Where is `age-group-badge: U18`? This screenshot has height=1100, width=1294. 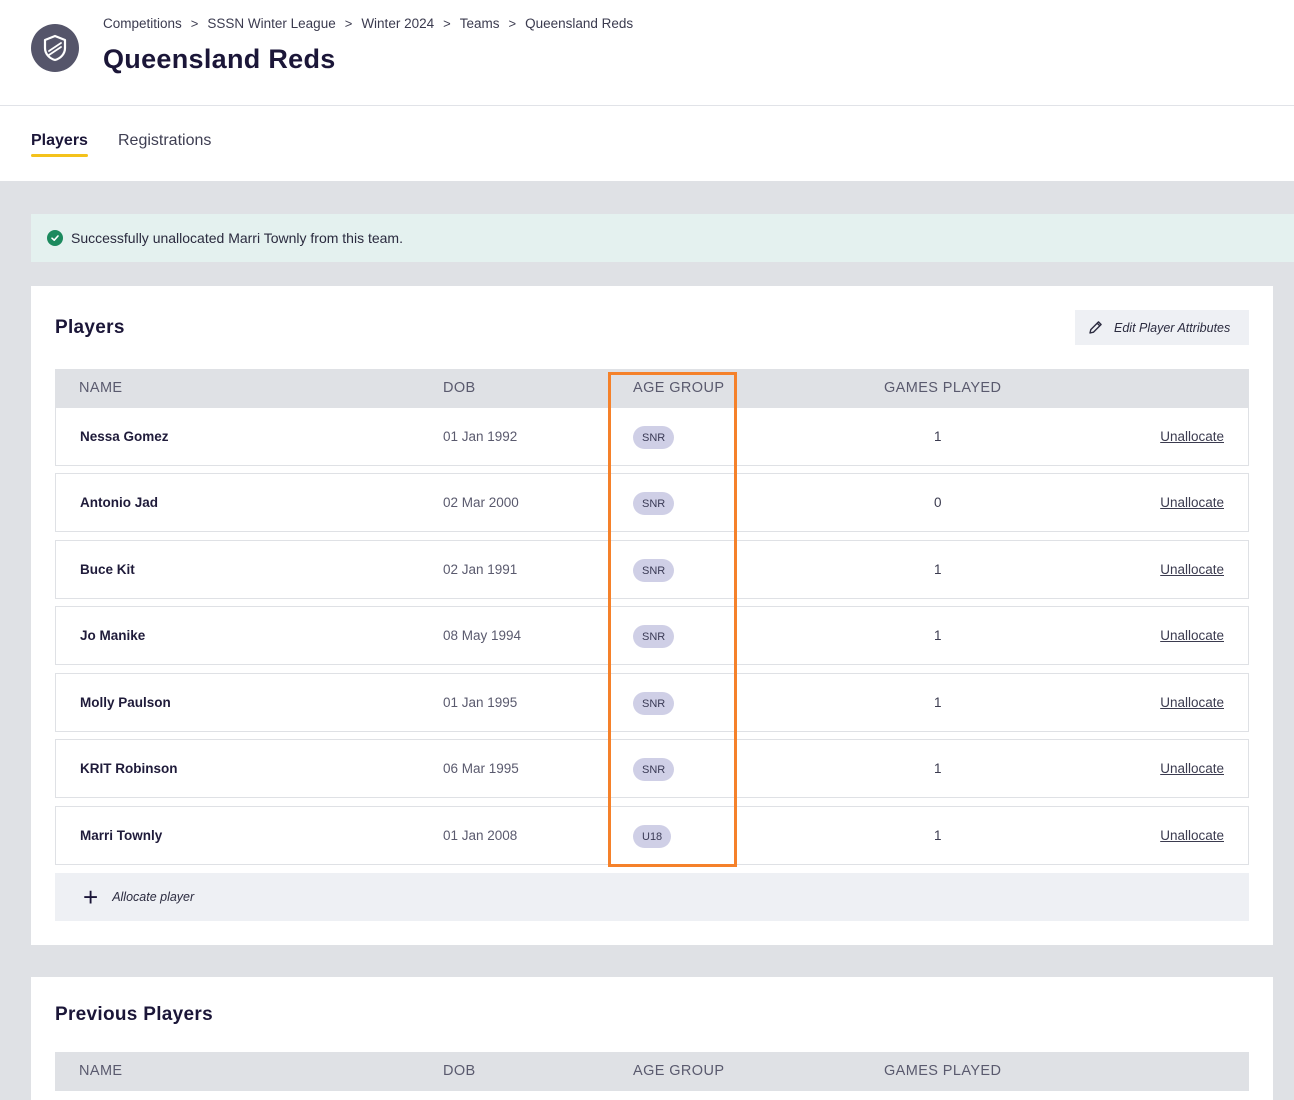
age-group-badge: U18 is located at coordinates (652, 836).